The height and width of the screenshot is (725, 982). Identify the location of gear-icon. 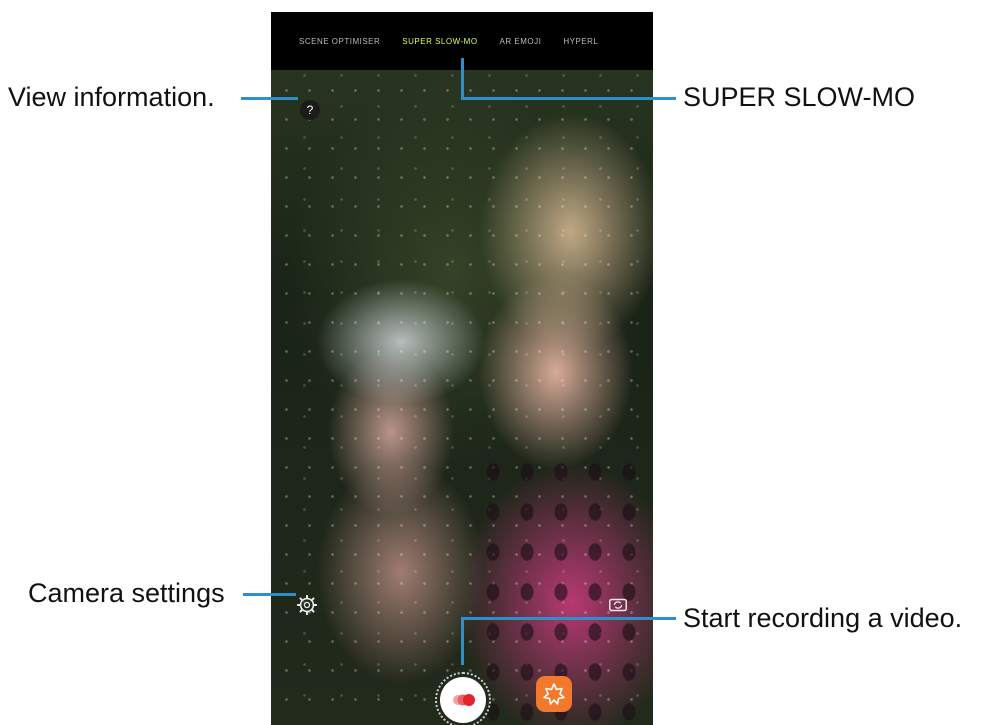
(307, 605).